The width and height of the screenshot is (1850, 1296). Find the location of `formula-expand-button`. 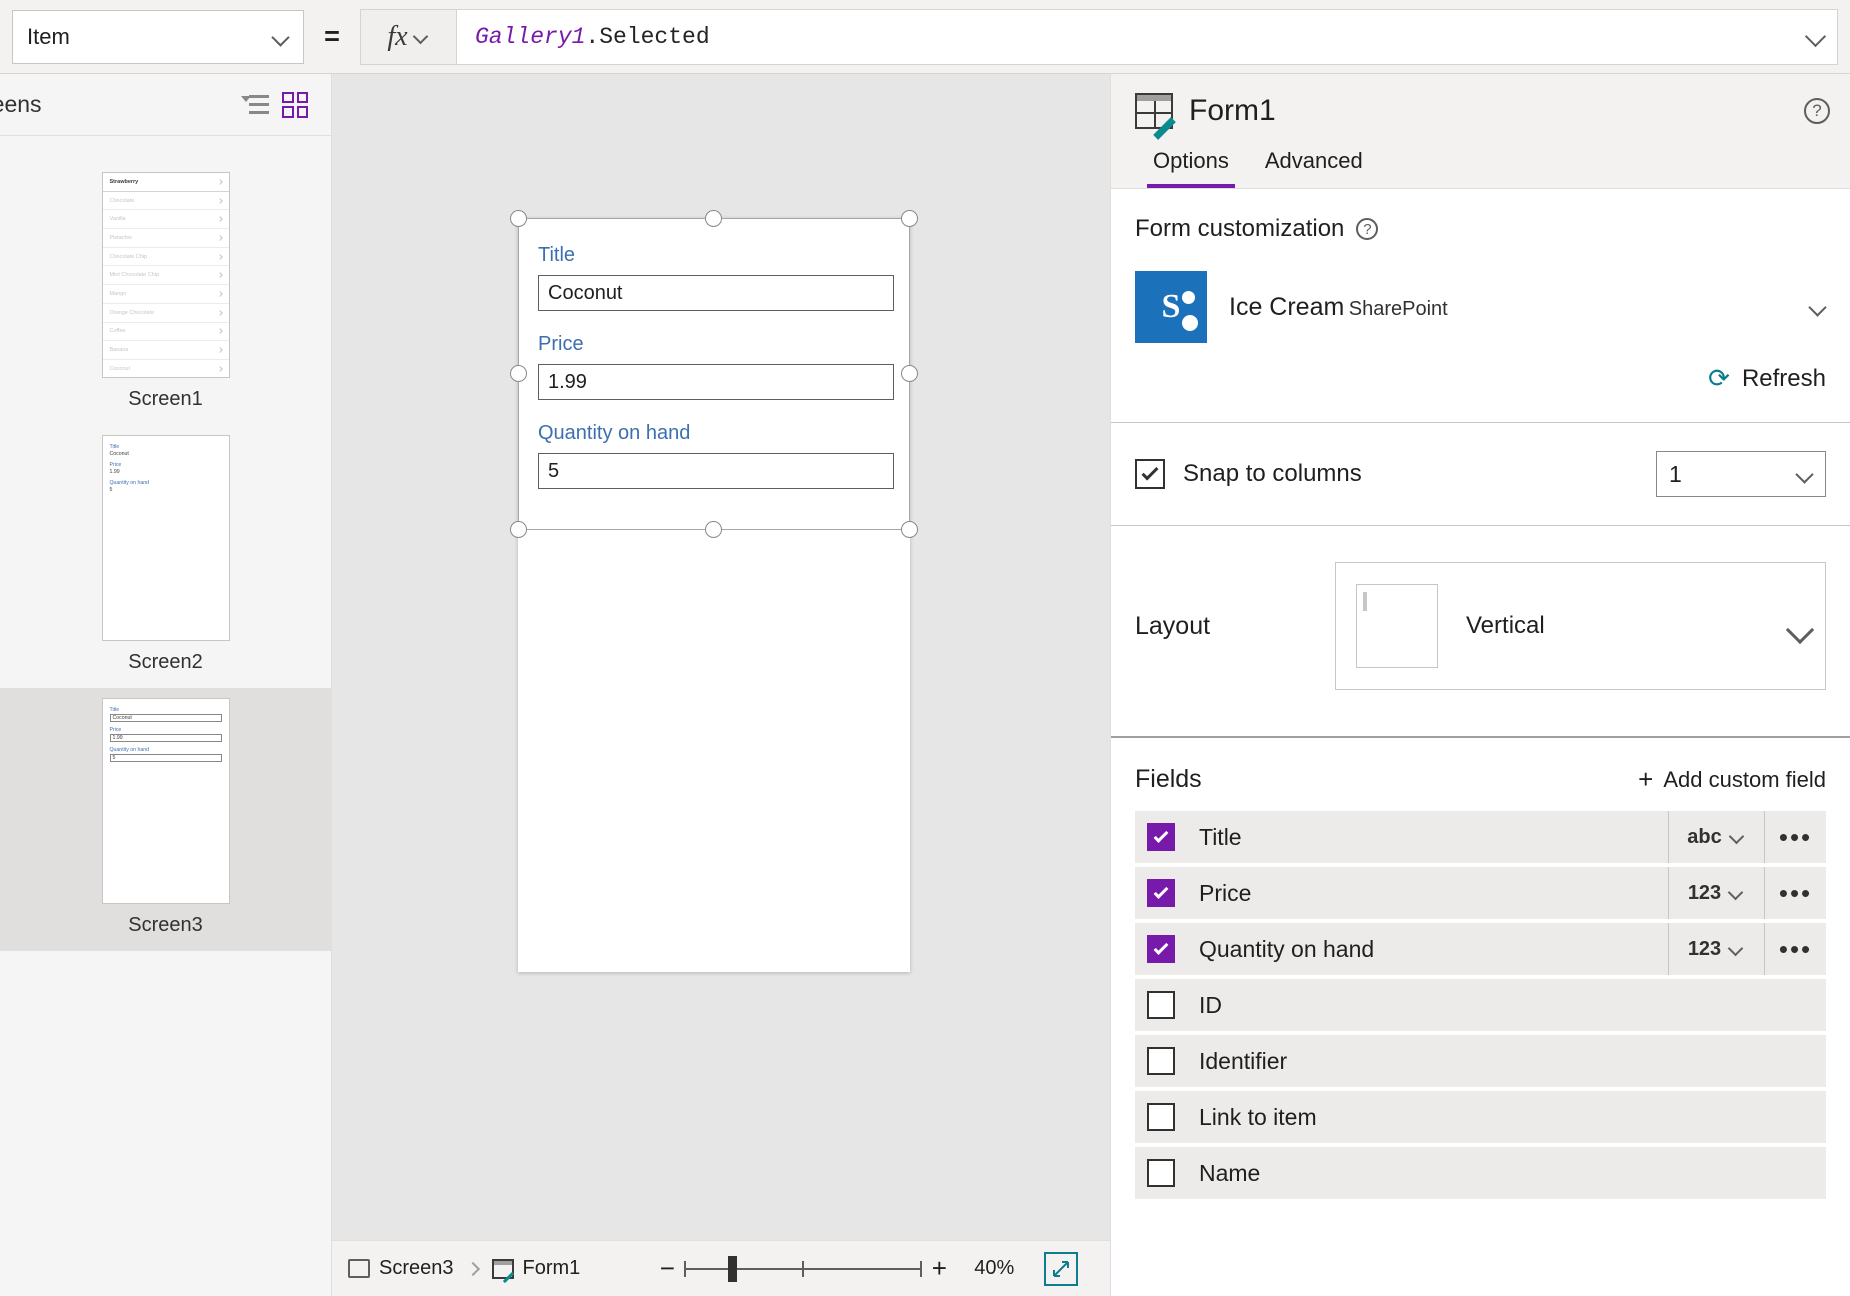

formula-expand-button is located at coordinates (1815, 37).